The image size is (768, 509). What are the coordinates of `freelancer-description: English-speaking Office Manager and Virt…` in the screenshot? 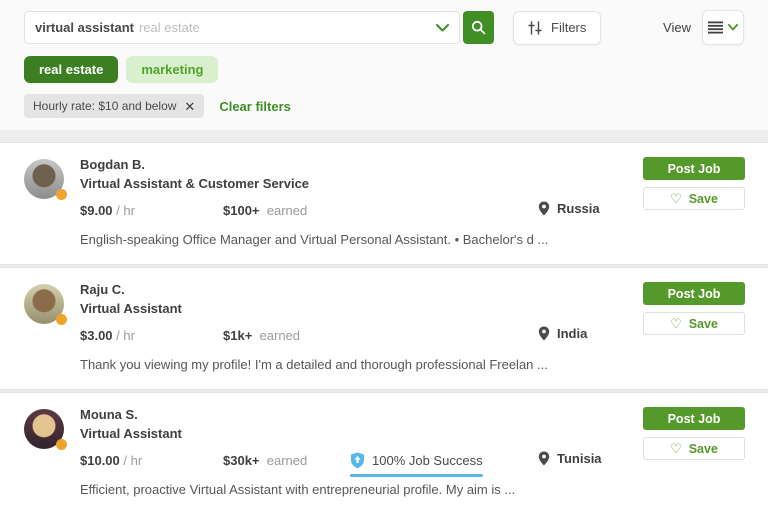 It's located at (314, 239).